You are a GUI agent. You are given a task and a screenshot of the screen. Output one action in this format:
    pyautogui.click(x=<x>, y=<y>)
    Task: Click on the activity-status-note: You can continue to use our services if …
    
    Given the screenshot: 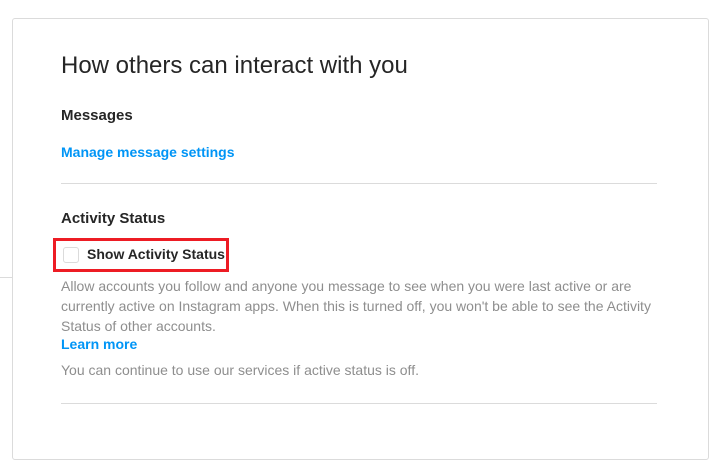 What is the action you would take?
    pyautogui.click(x=240, y=370)
    